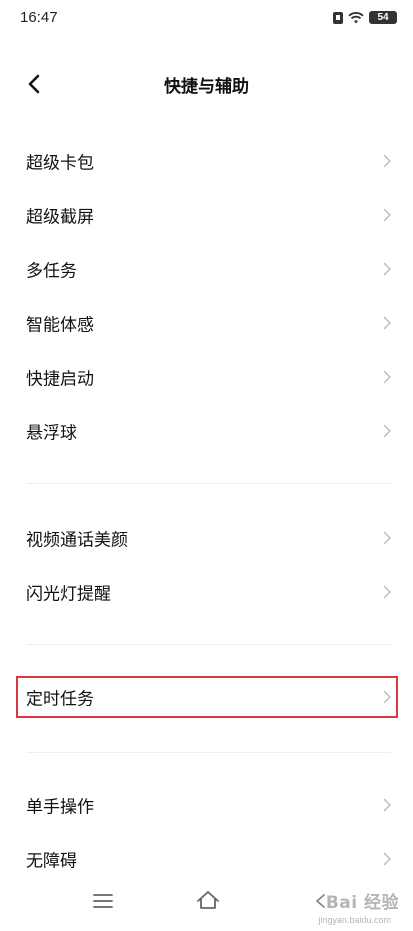  I want to click on status-time: 16:47, so click(39, 17).